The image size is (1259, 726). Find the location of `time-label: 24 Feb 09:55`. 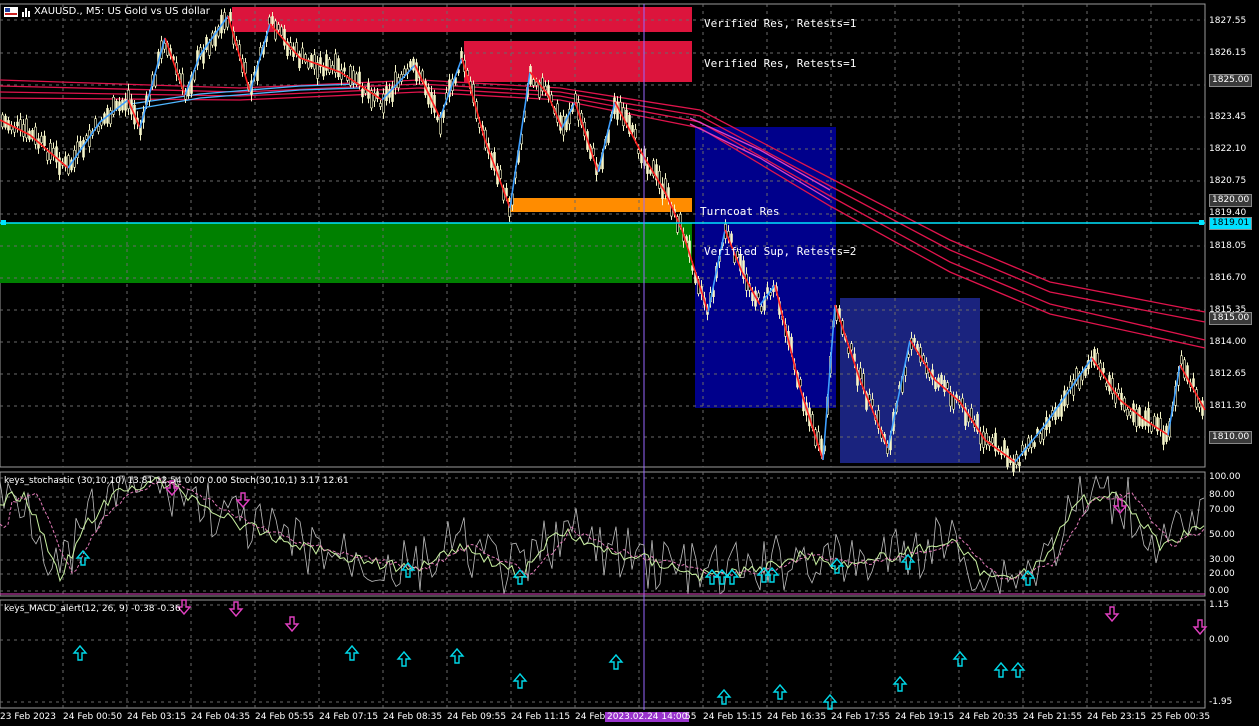

time-label: 24 Feb 09:55 is located at coordinates (477, 717).